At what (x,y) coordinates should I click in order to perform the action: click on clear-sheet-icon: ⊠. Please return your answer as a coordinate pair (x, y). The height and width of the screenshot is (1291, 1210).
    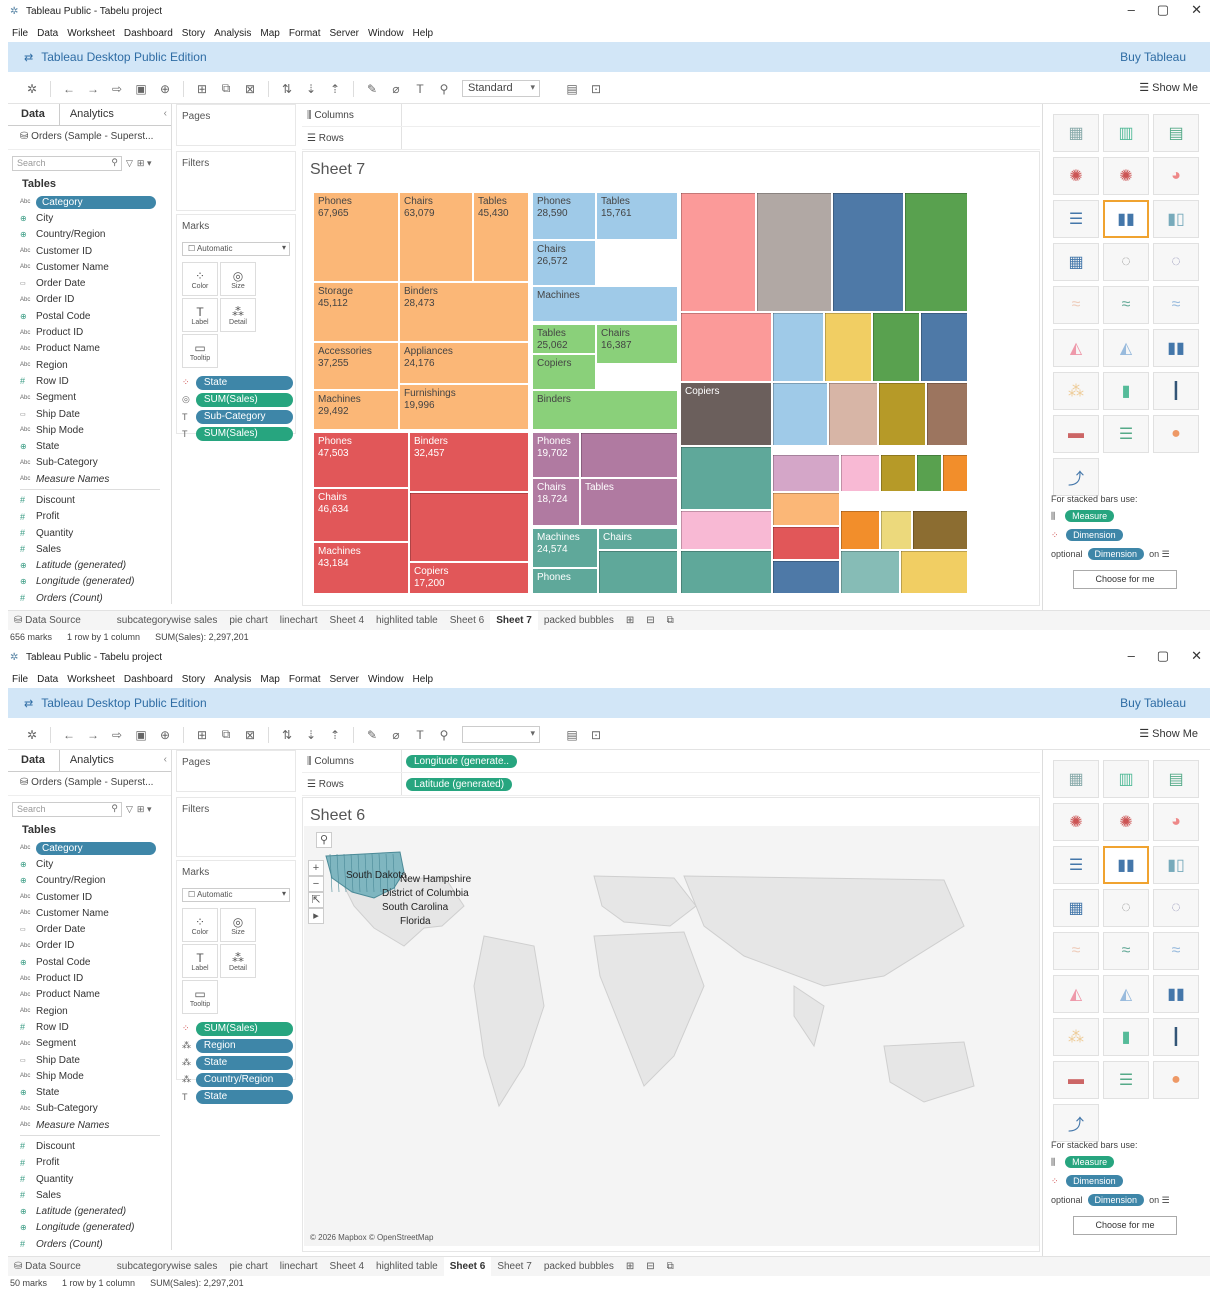
    Looking at the image, I should click on (250, 89).